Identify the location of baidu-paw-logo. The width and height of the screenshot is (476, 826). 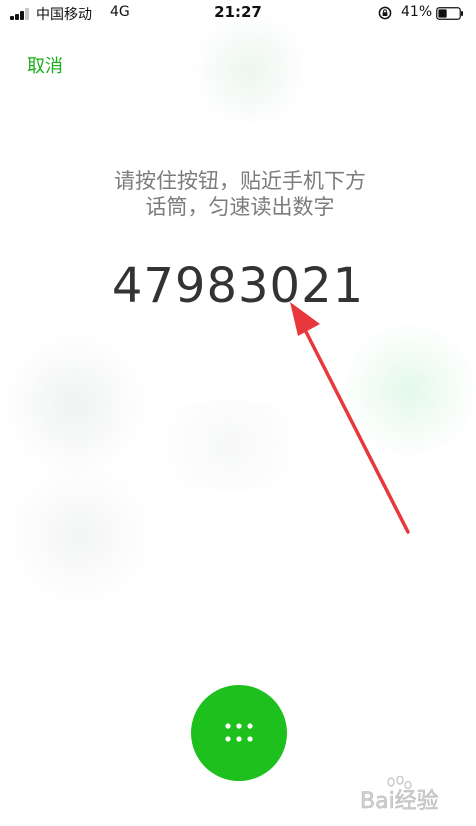
(399, 783).